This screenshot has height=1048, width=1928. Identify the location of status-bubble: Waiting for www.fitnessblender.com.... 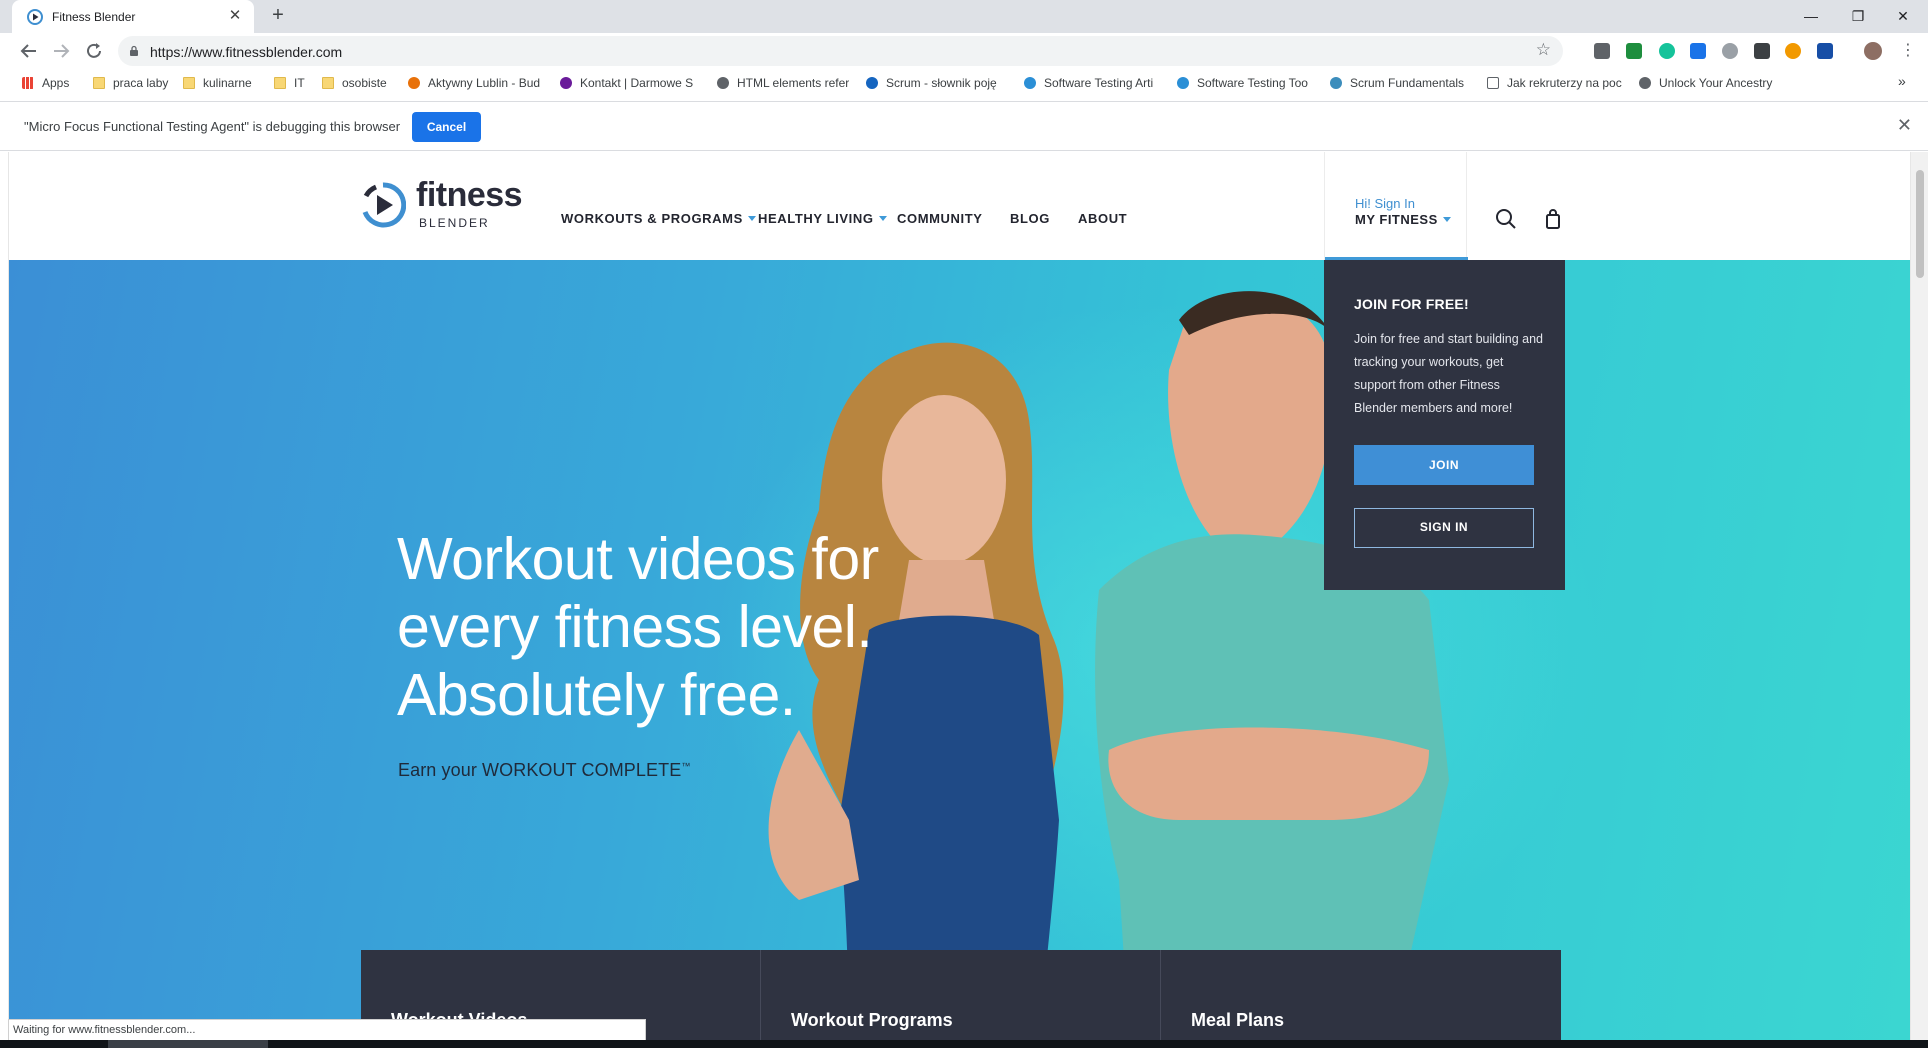
(327, 1029).